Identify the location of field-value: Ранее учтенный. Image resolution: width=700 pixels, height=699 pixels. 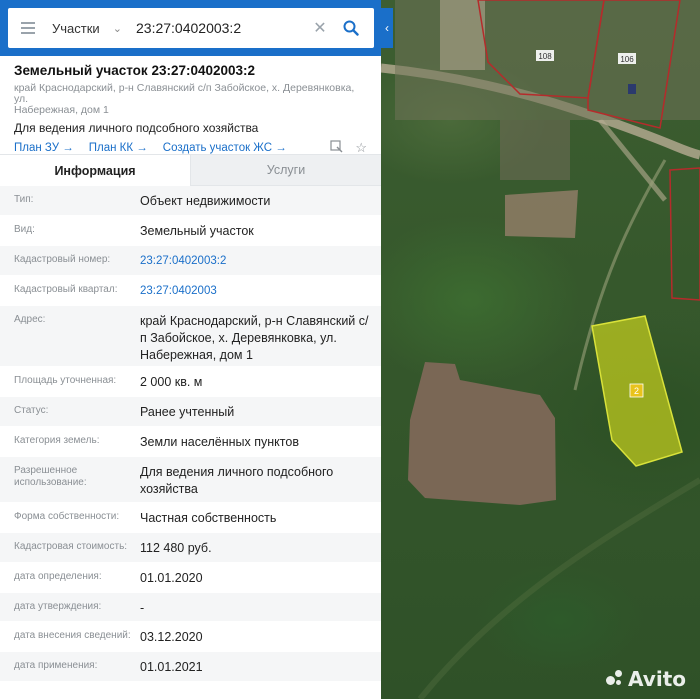
(187, 412).